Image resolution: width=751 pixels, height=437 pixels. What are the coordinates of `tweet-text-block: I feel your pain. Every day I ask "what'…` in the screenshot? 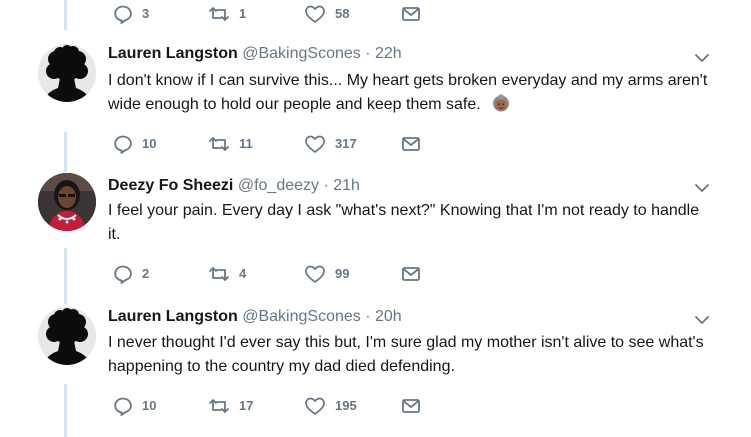 It's located at (408, 223).